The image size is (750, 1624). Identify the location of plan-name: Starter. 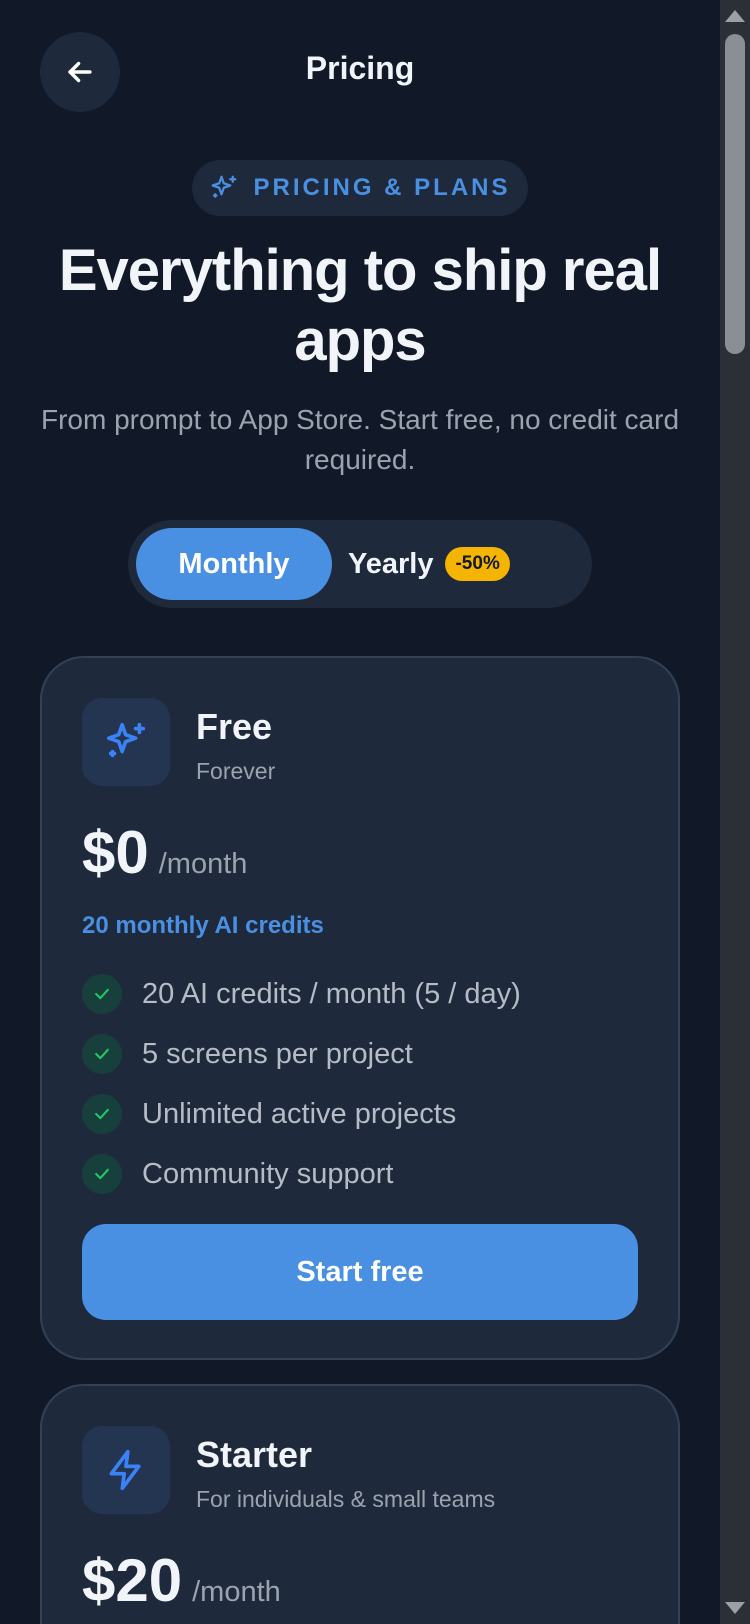
(254, 1454).